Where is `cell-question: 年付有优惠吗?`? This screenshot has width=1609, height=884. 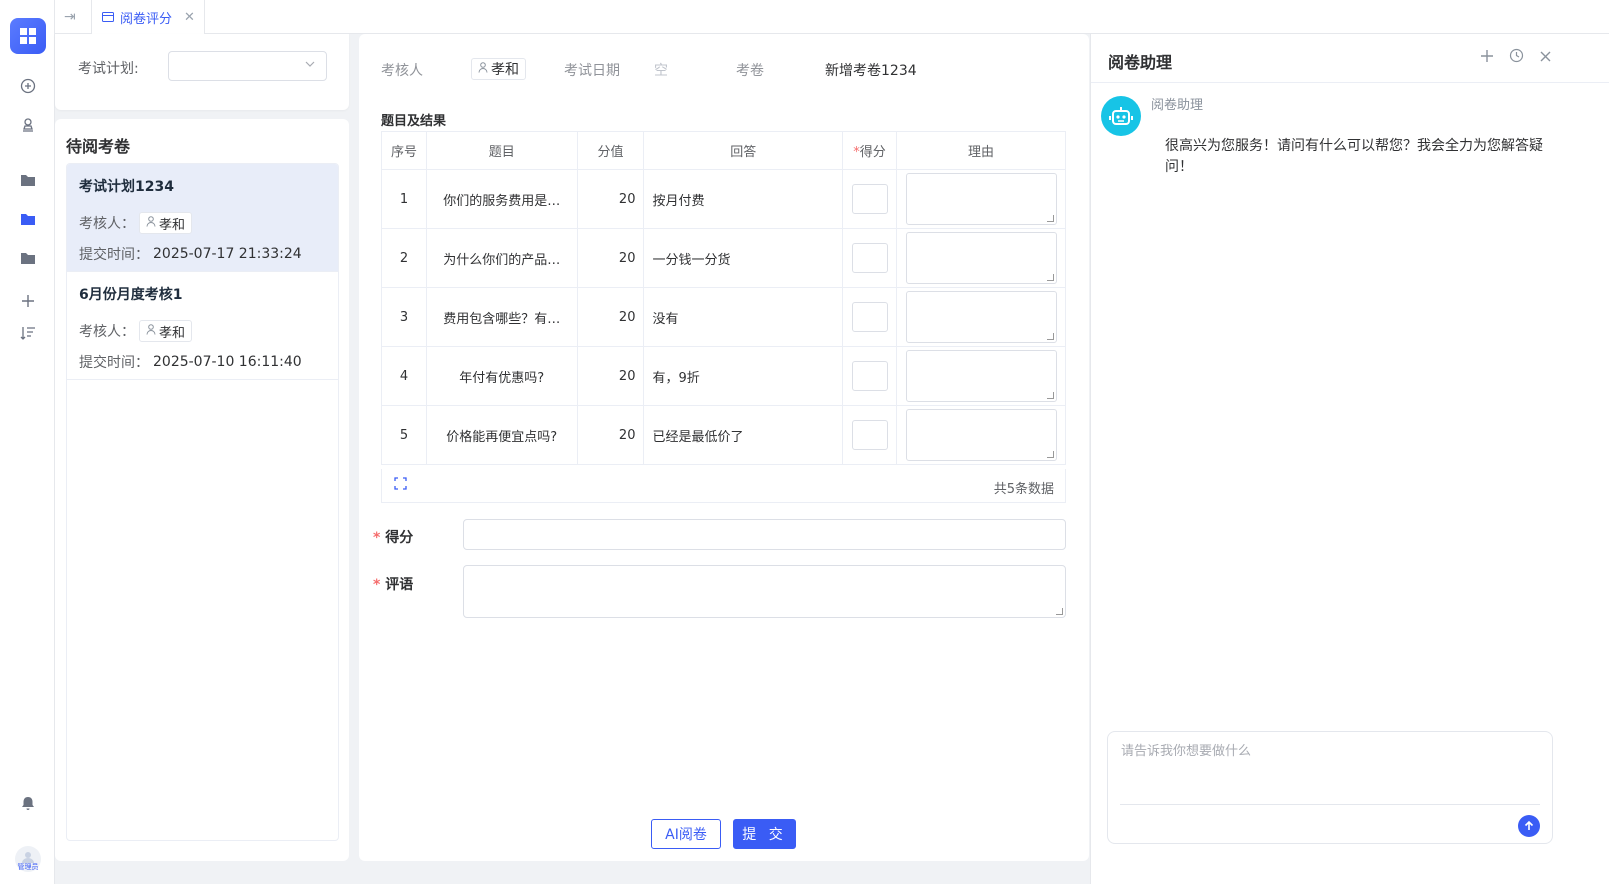 cell-question: 年付有优惠吗? is located at coordinates (501, 376).